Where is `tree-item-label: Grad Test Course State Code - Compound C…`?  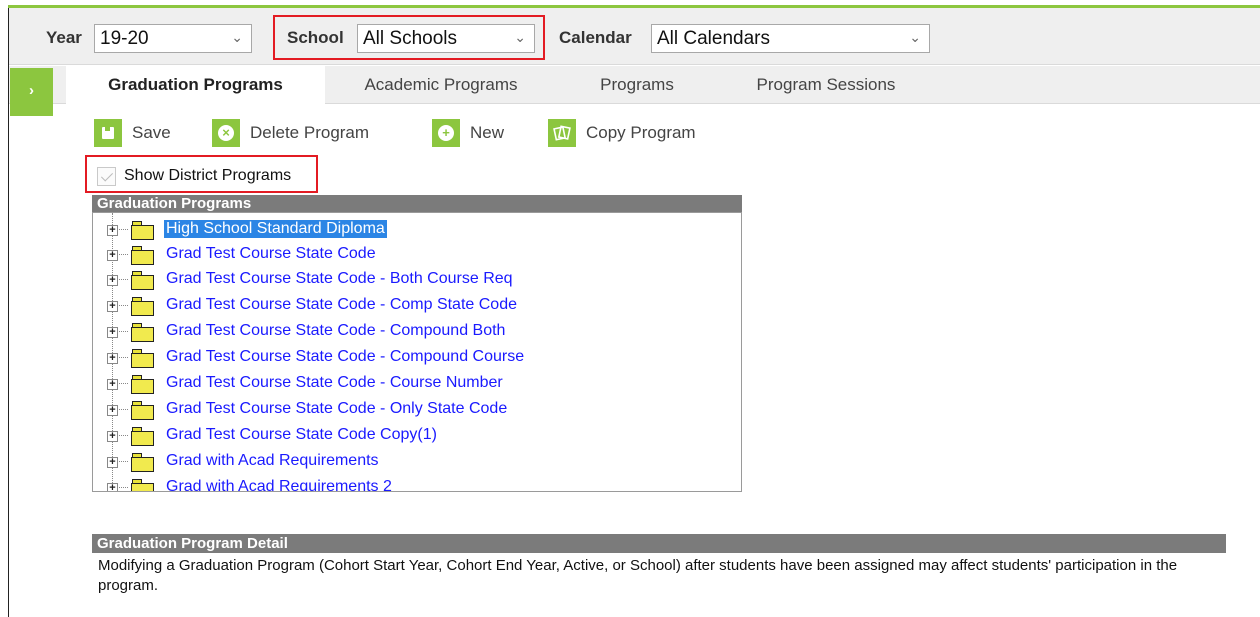 tree-item-label: Grad Test Course State Code - Compound C… is located at coordinates (345, 357).